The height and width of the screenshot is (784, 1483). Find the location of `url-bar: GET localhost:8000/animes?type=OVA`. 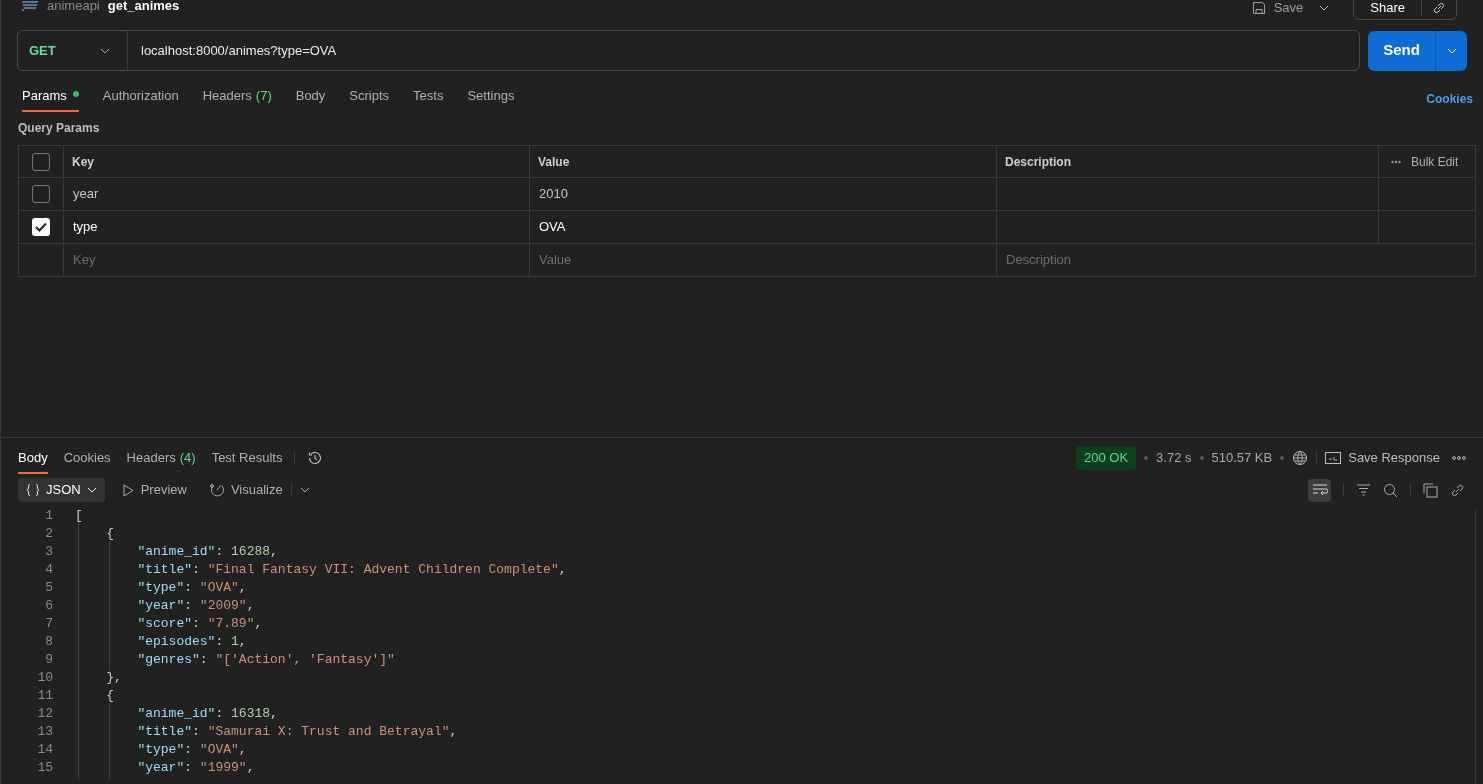

url-bar: GET localhost:8000/animes?type=OVA is located at coordinates (688, 50).